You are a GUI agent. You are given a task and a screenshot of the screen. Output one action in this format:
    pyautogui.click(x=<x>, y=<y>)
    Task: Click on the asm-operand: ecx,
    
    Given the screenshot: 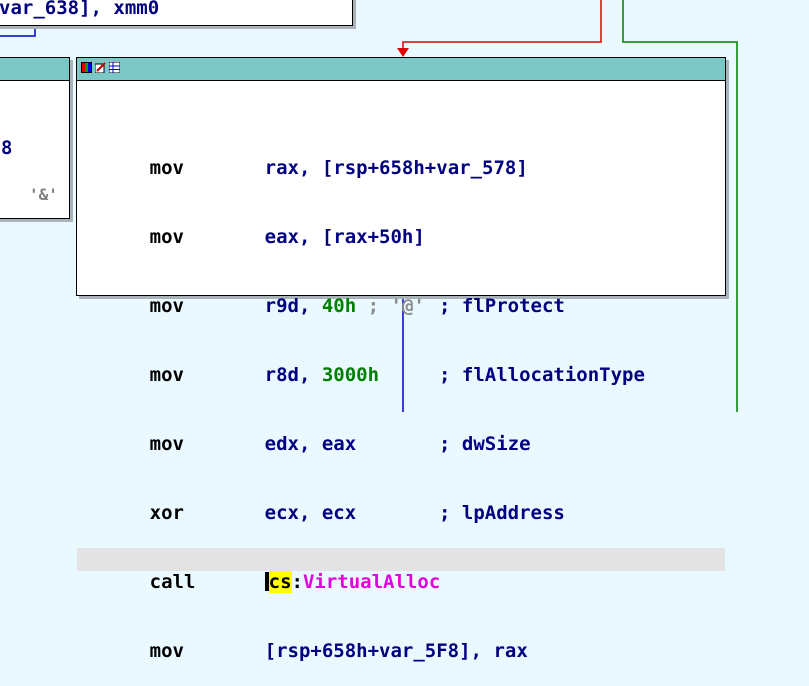 What is the action you would take?
    pyautogui.click(x=287, y=513)
    